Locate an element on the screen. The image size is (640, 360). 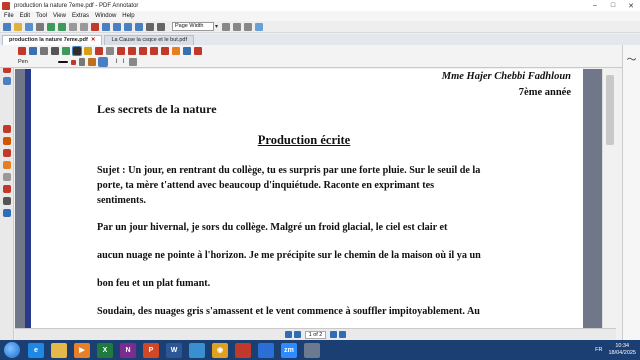
ellipse-icon is located at coordinates (154, 51).